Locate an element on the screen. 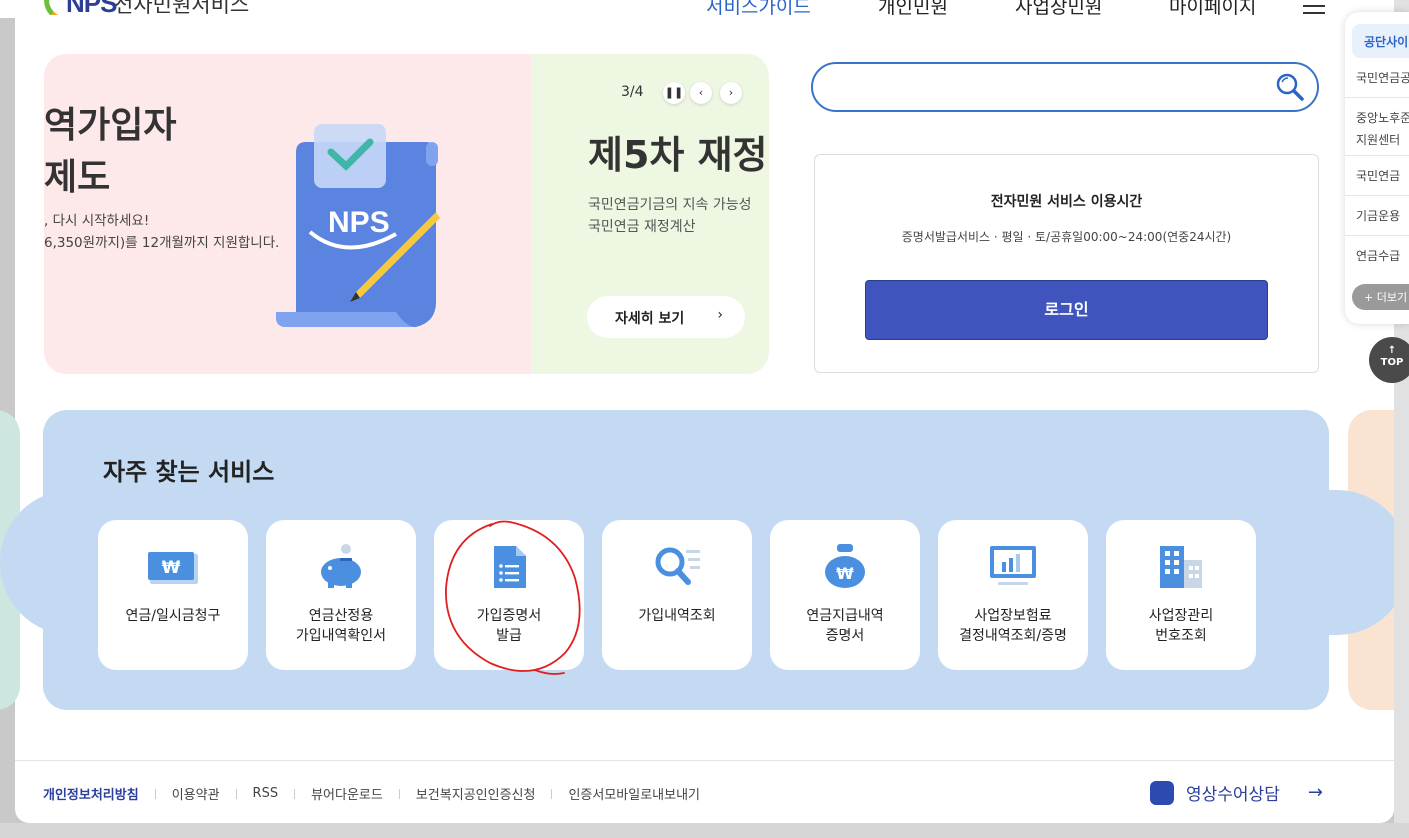 This screenshot has height=838, width=1409. service-card-workplace-insurance: 사업장보험료 결정내역조회/증명 is located at coordinates (1013, 595).